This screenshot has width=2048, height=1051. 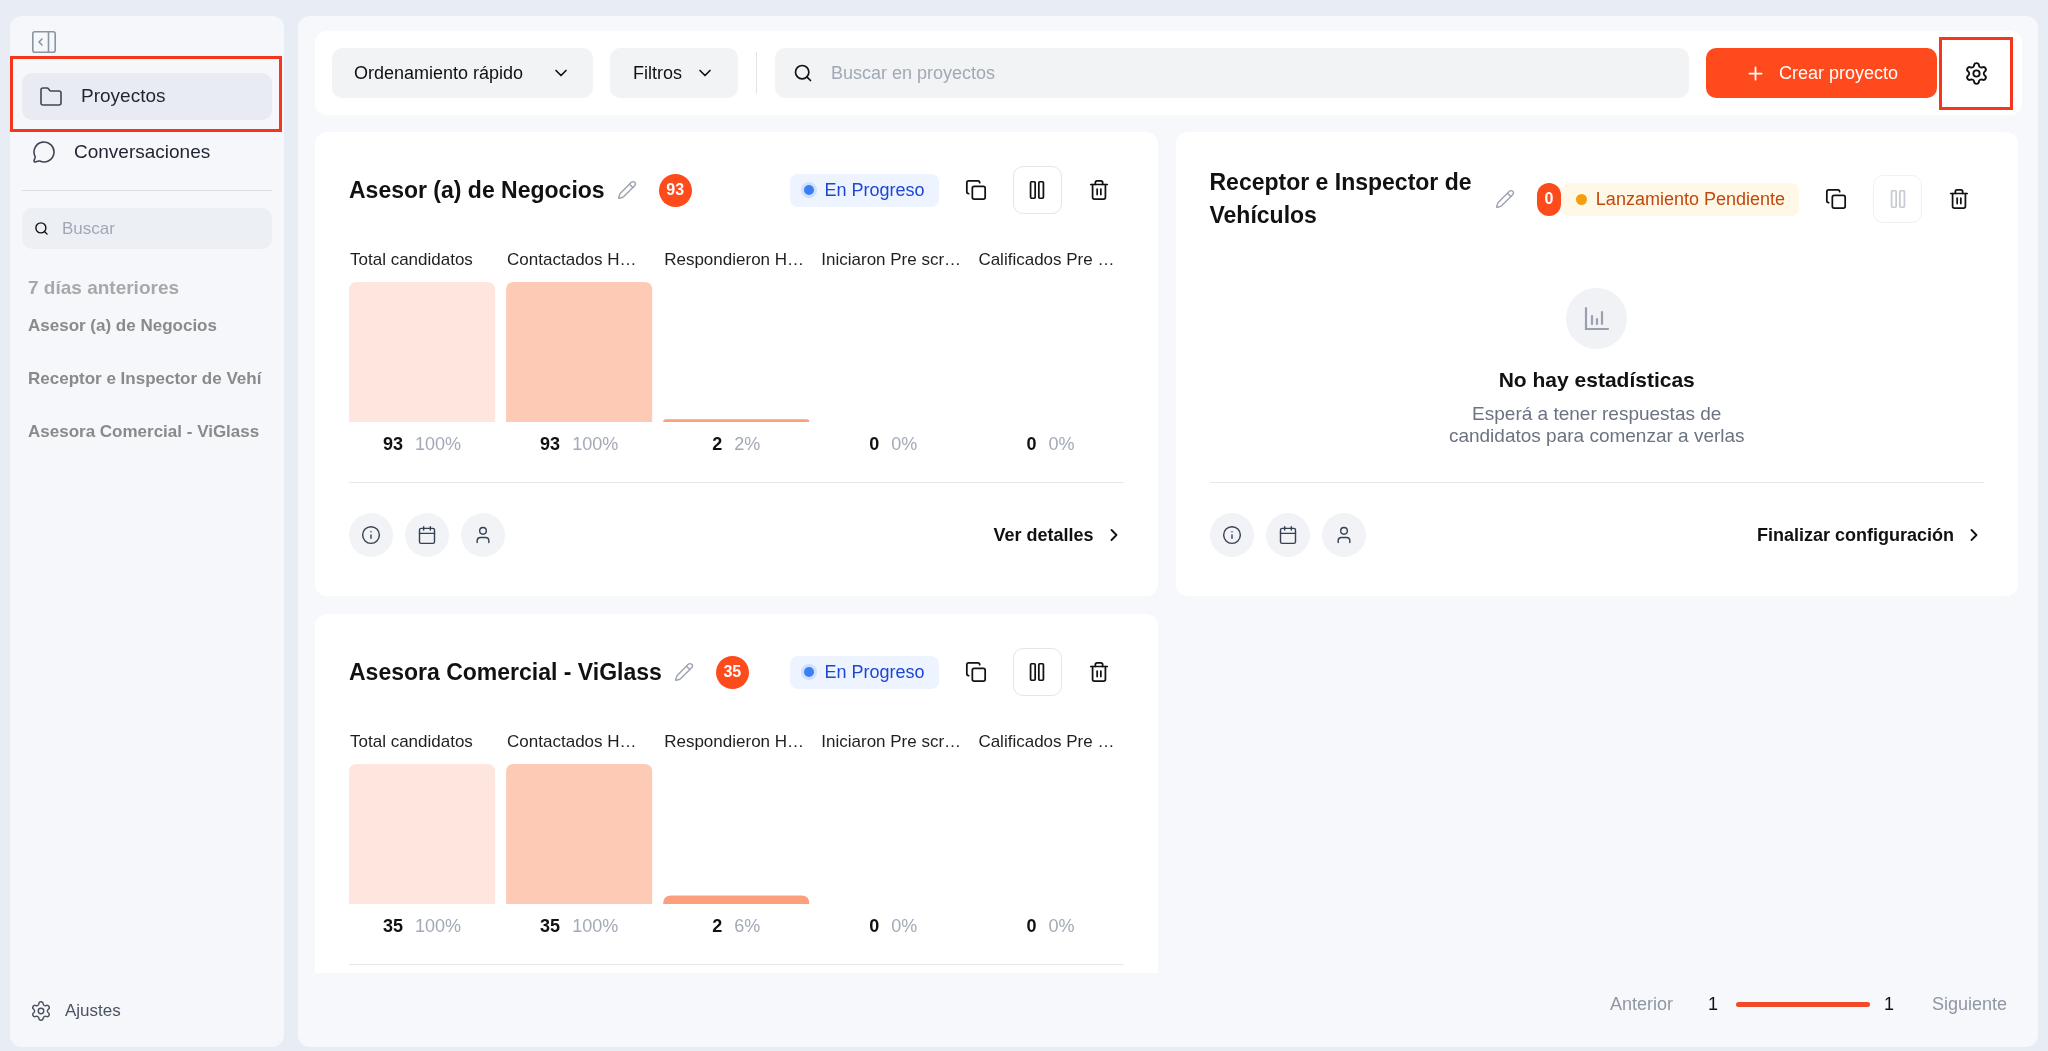 I want to click on nav-item: Conversaciones, so click(x=147, y=152).